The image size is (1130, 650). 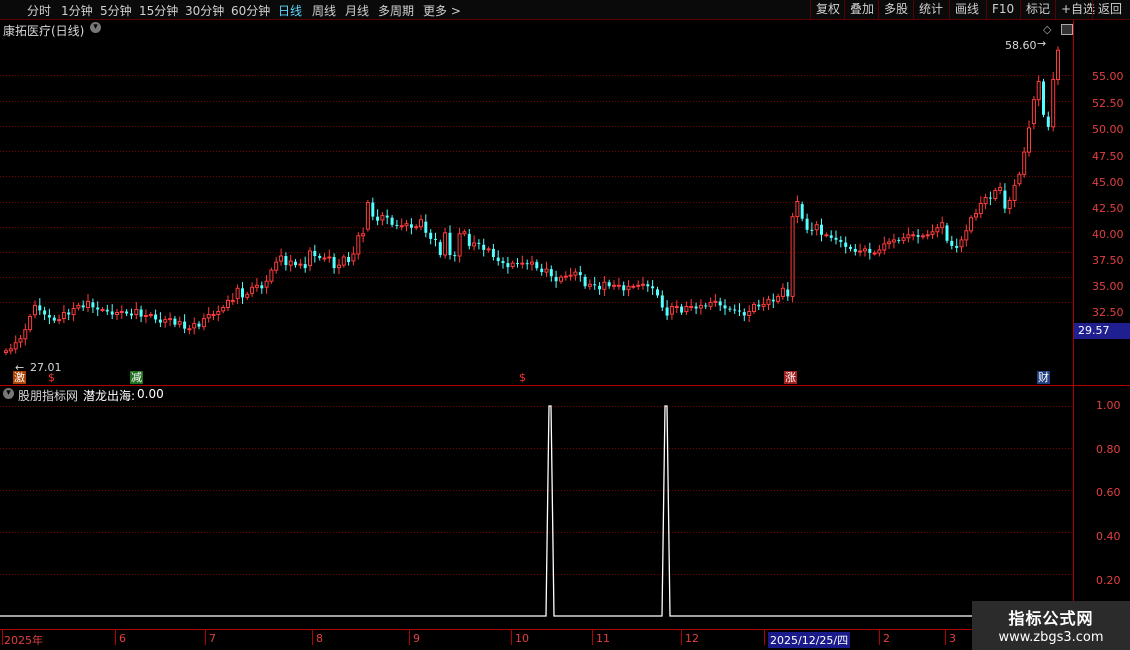 What do you see at coordinates (1075, 9) in the screenshot?
I see `add-watchlist-button: +自选` at bounding box center [1075, 9].